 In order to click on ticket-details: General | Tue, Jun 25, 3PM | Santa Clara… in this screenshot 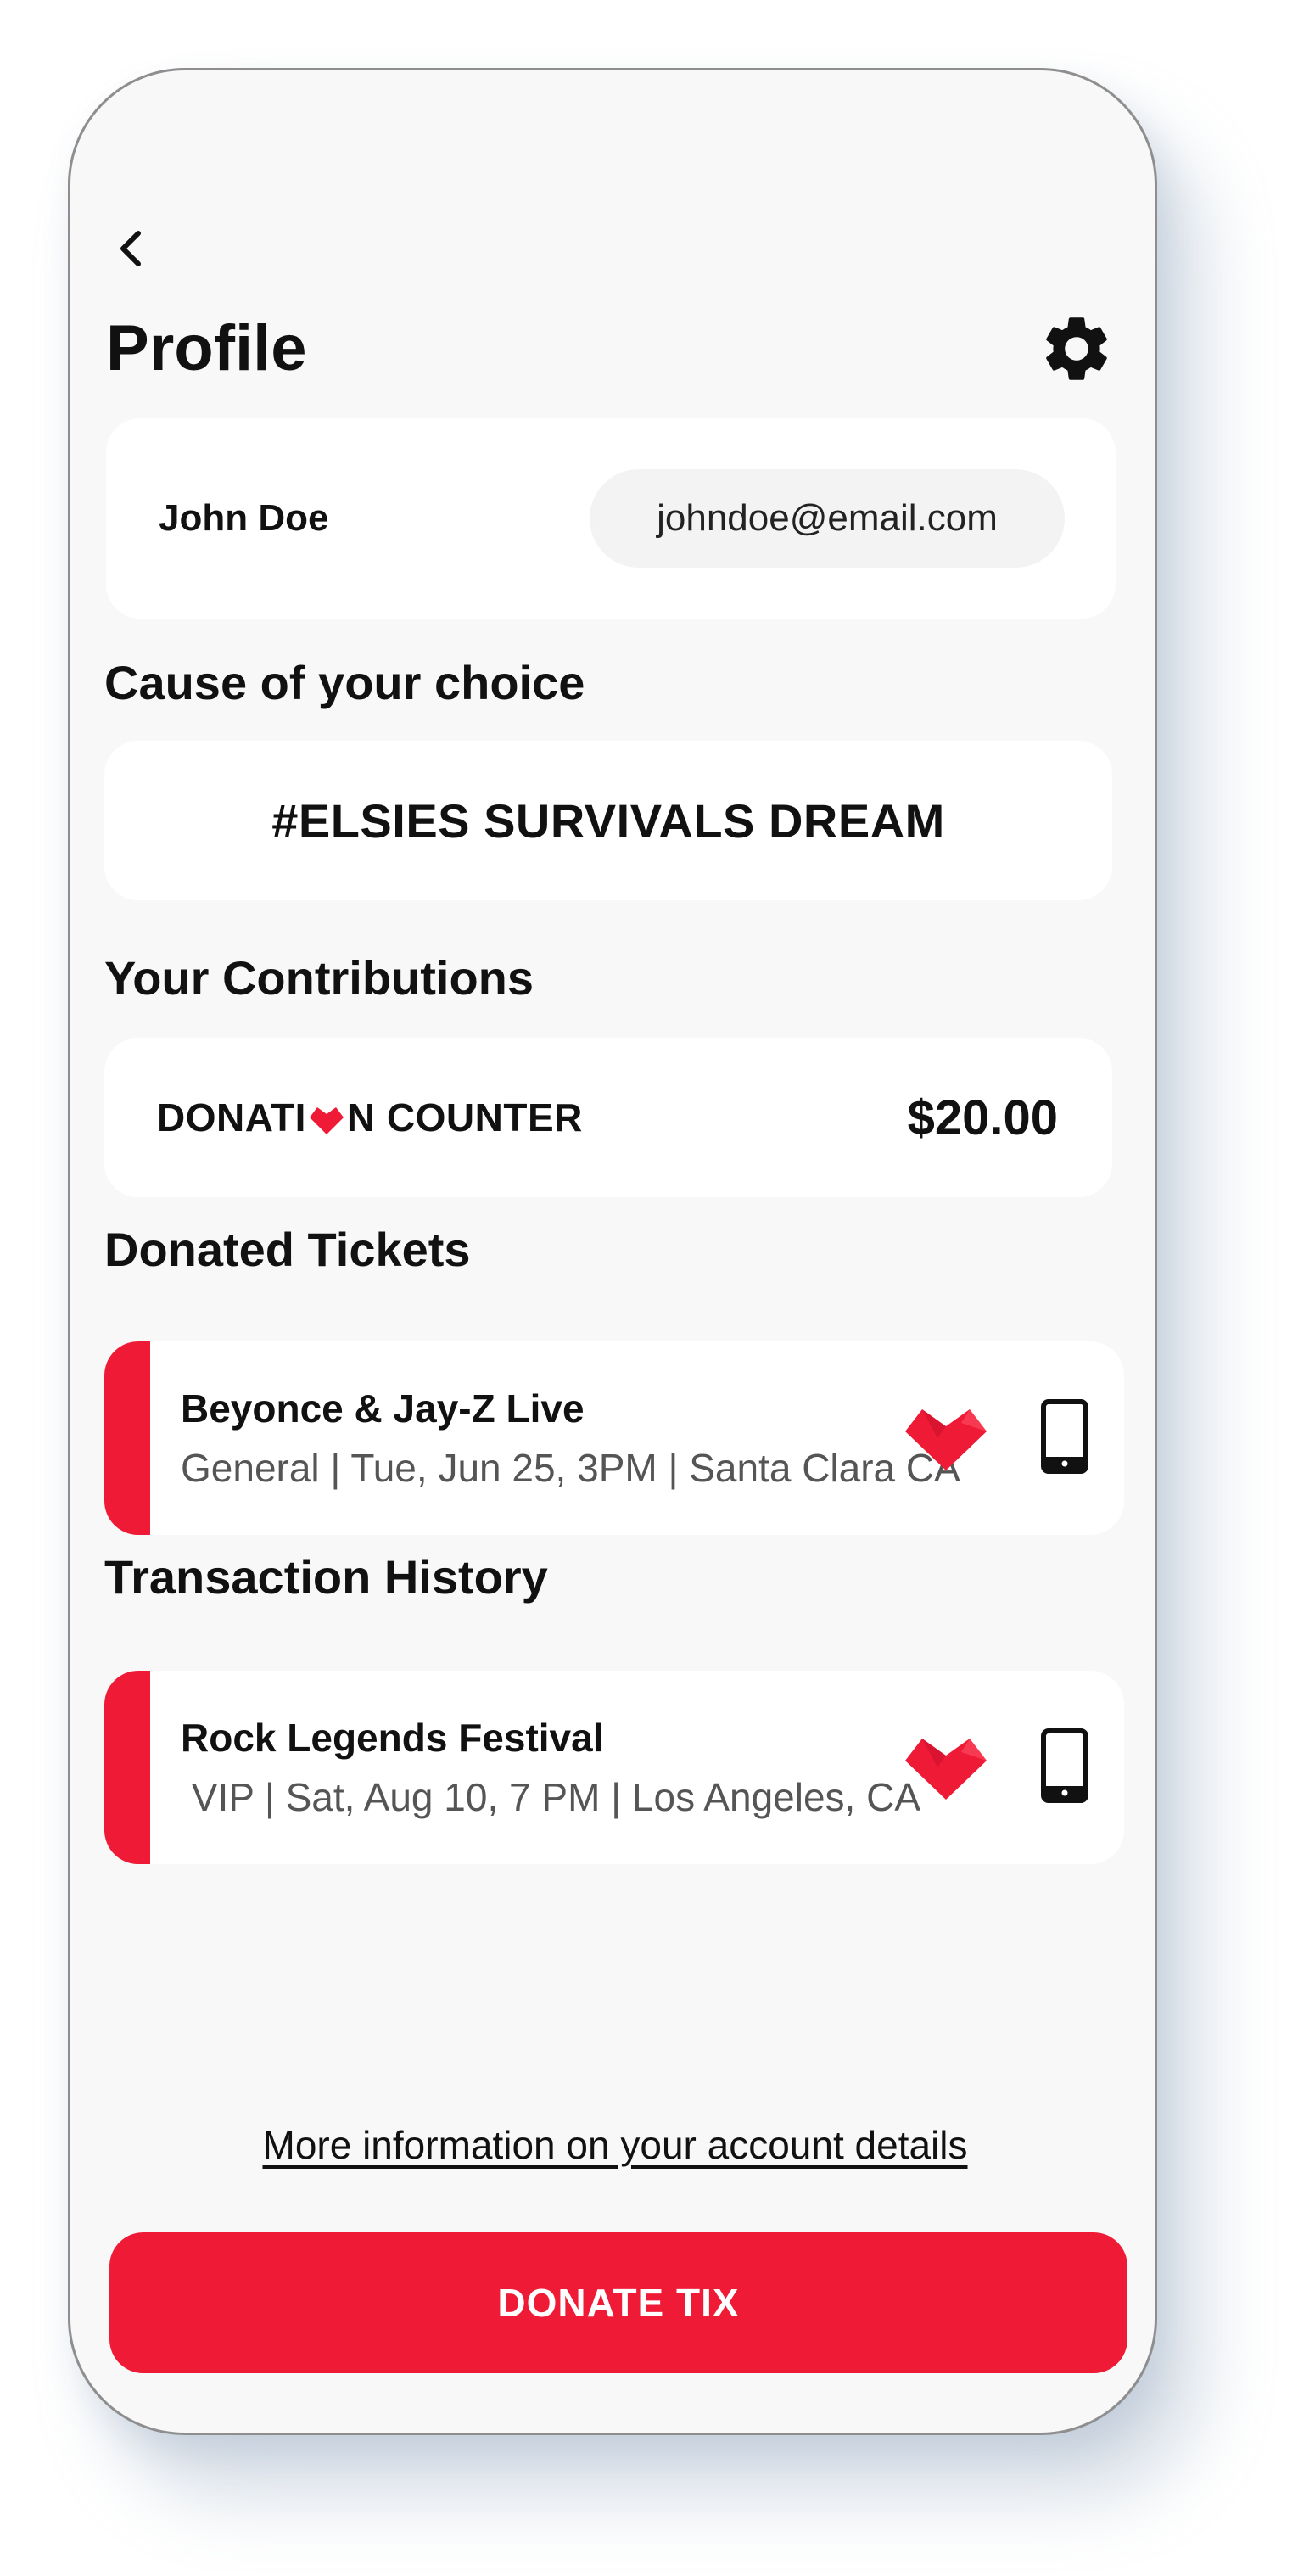, I will do `click(570, 1468)`.